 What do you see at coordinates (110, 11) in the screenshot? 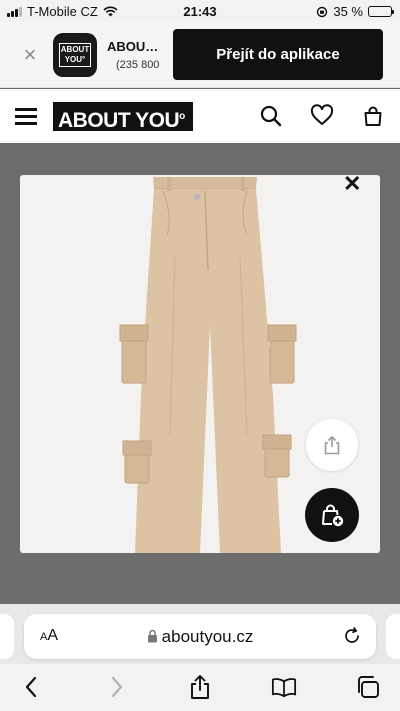
I see `wifi-icon` at bounding box center [110, 11].